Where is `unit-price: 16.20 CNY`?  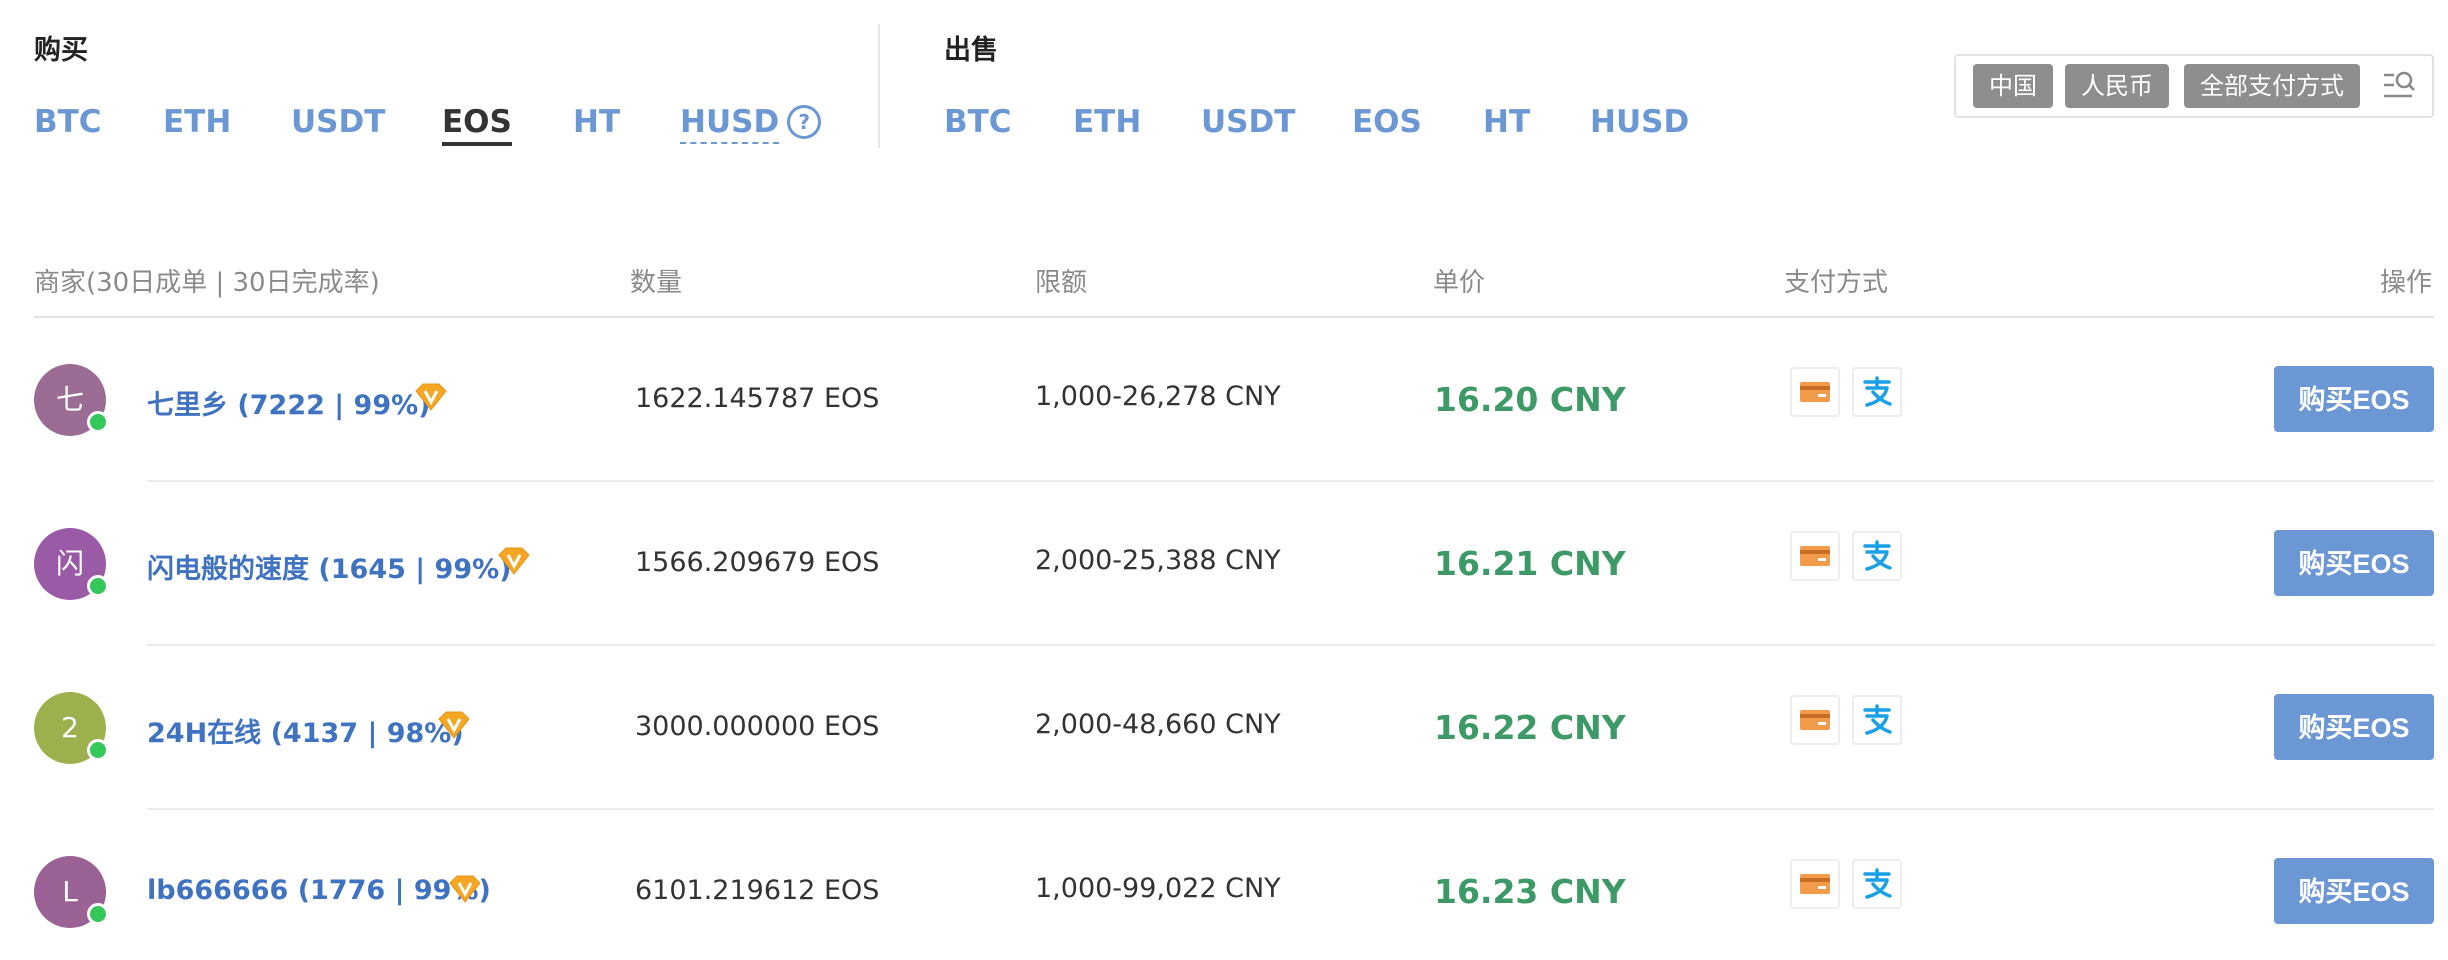 unit-price: 16.20 CNY is located at coordinates (1530, 399).